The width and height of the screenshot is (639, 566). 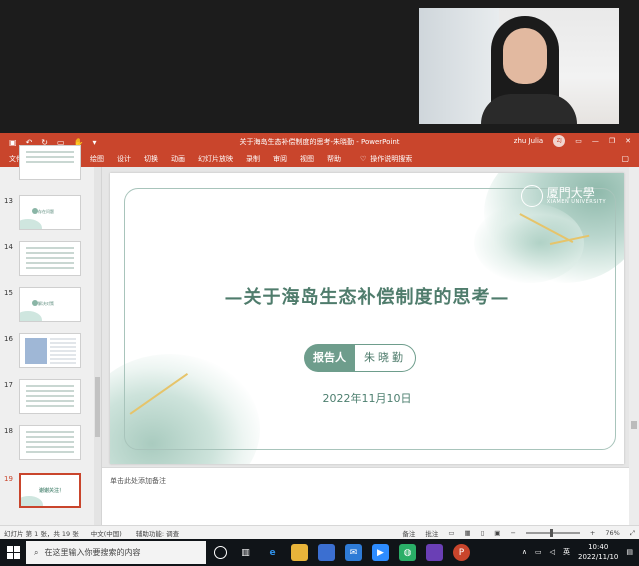 I want to click on comments-button: 批注, so click(x=431, y=533).